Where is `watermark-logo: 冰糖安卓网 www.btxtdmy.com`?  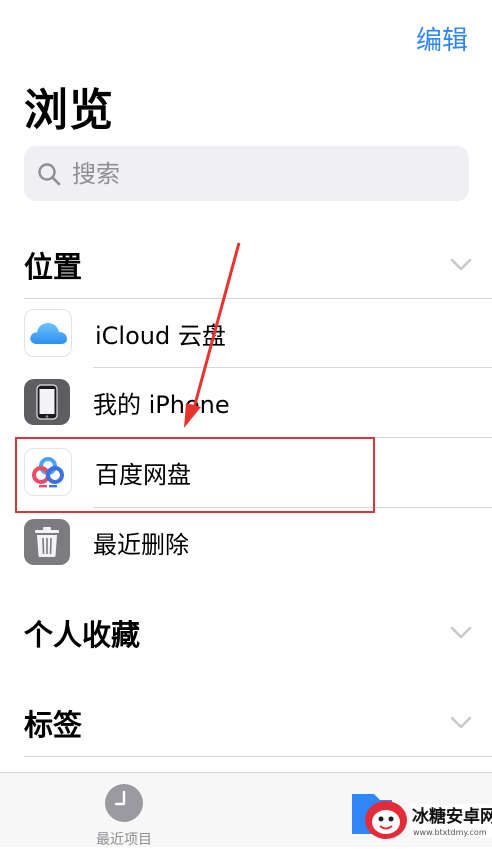 watermark-logo: 冰糖安卓网 www.btxtdmy.com is located at coordinates (422, 816).